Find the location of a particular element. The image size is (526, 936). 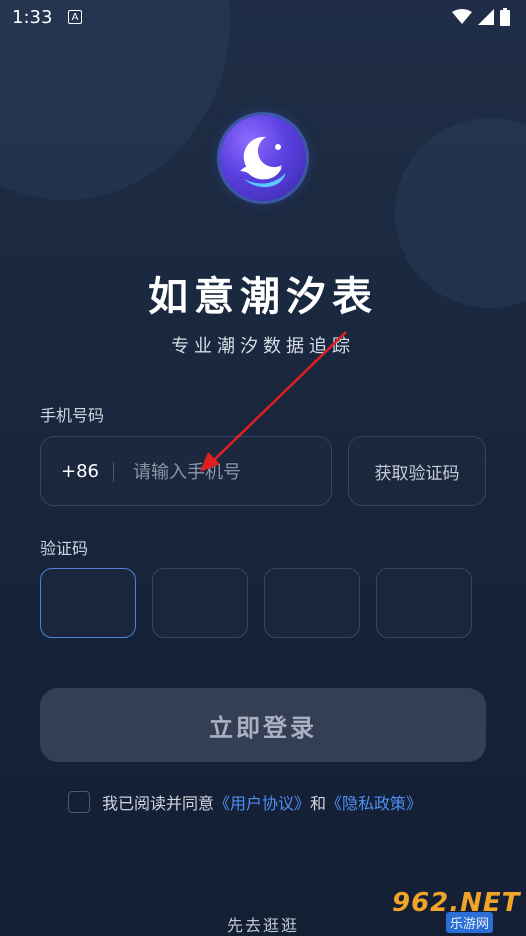

code-label: 验证码 is located at coordinates (64, 548).